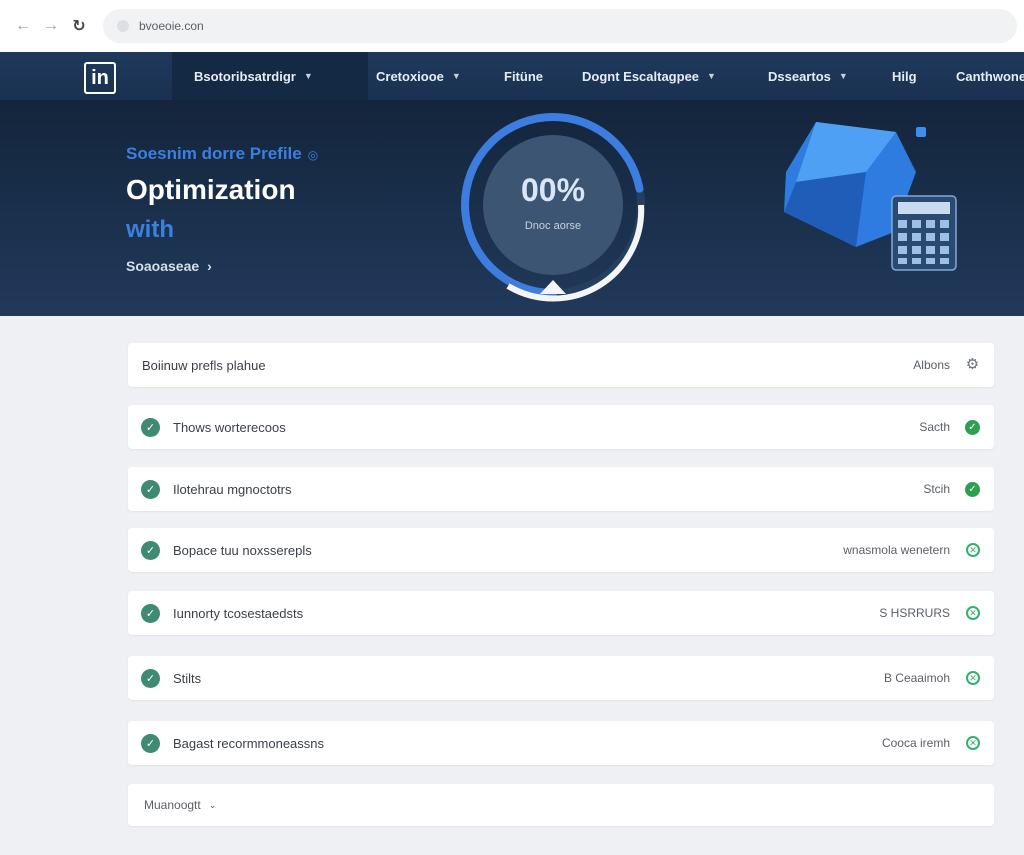 The height and width of the screenshot is (855, 1024). What do you see at coordinates (212, 804) in the screenshot?
I see `chevron-down-icon: ⌄` at bounding box center [212, 804].